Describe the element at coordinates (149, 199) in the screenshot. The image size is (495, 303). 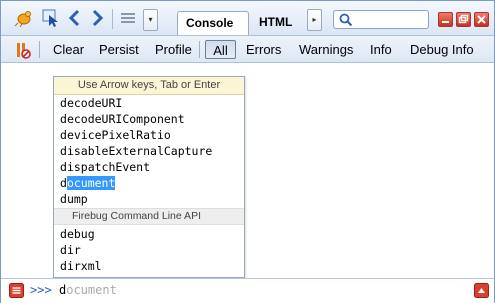
I see `autocomplete-item: dump` at that location.